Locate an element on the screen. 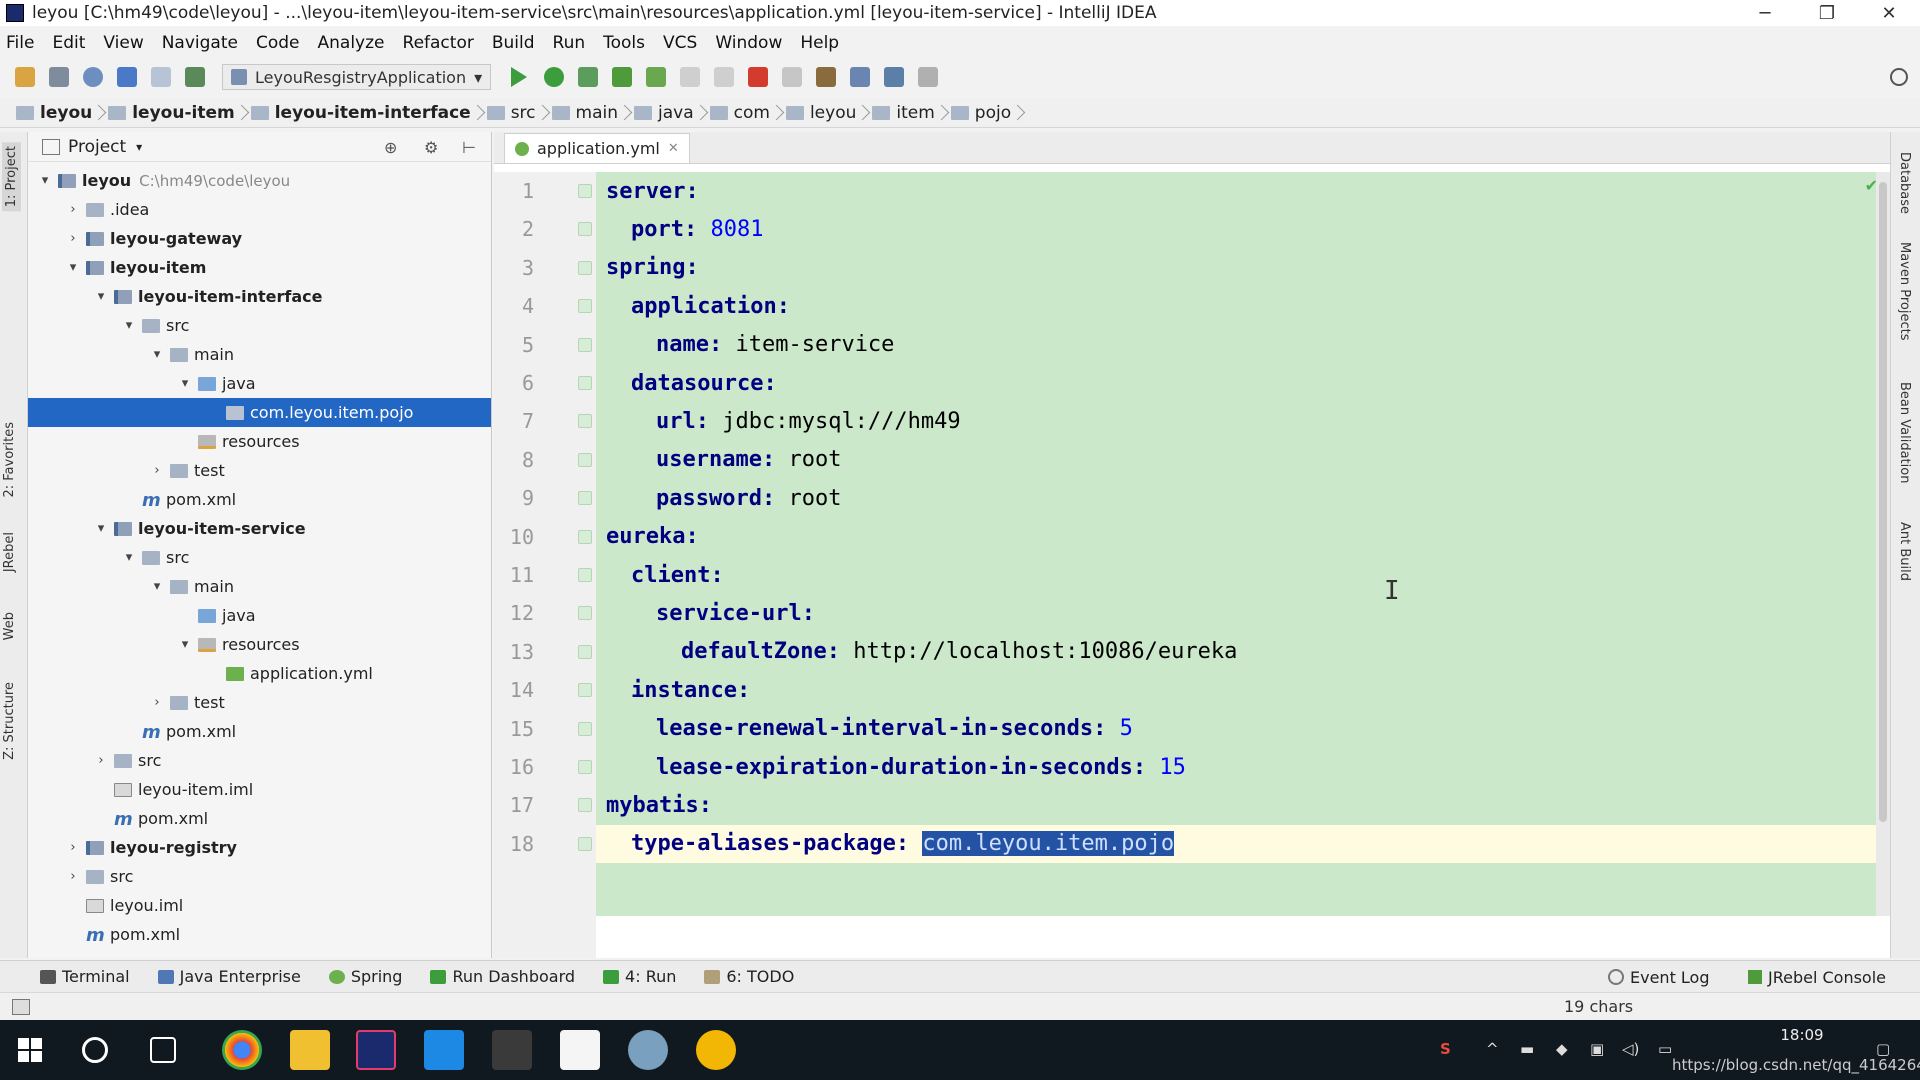  app2-taskbar-icon is located at coordinates (512, 1050).